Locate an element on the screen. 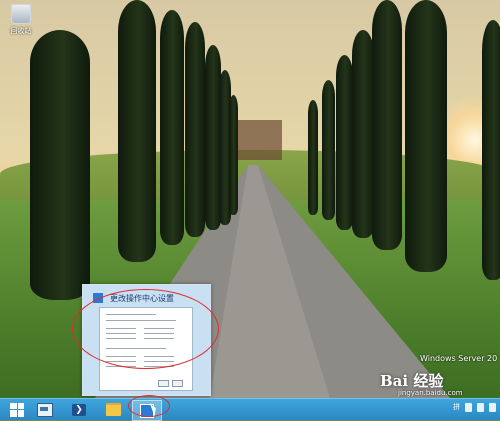  baidu-watermark: Bai 经验 is located at coordinates (412, 381).